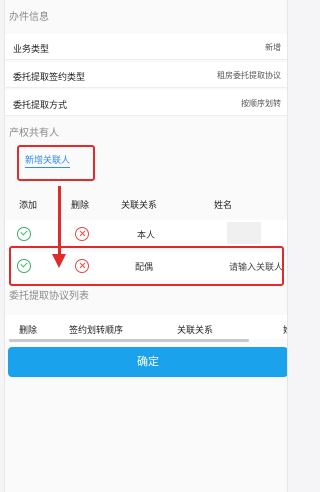 This screenshot has height=492, width=320. I want to click on col-add: 添加, so click(28, 206).